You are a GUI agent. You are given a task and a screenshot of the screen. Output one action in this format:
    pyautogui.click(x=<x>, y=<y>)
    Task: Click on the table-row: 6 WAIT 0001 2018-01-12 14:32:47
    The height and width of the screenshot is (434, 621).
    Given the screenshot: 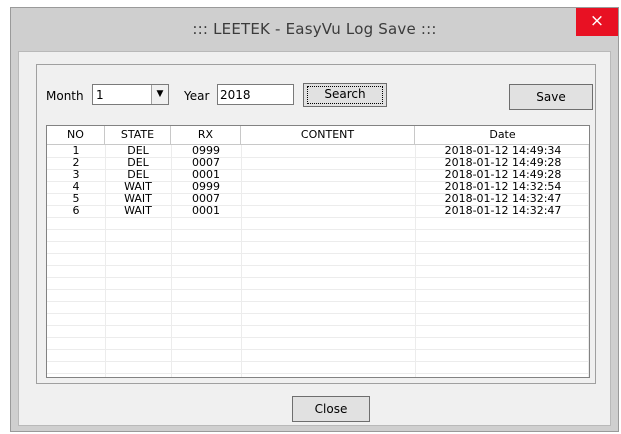 What is the action you would take?
    pyautogui.click(x=318, y=211)
    